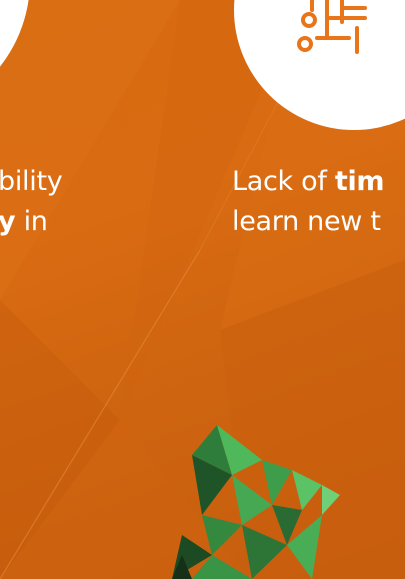  Describe the element at coordinates (306, 221) in the screenshot. I see `right-caption-line-2: learn new t` at that location.